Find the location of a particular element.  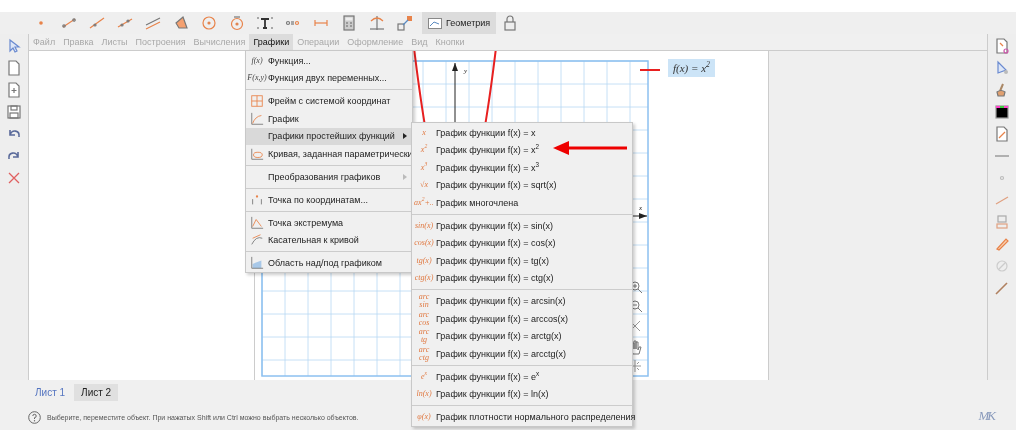

function-glyph: ln(x) is located at coordinates (424, 394).